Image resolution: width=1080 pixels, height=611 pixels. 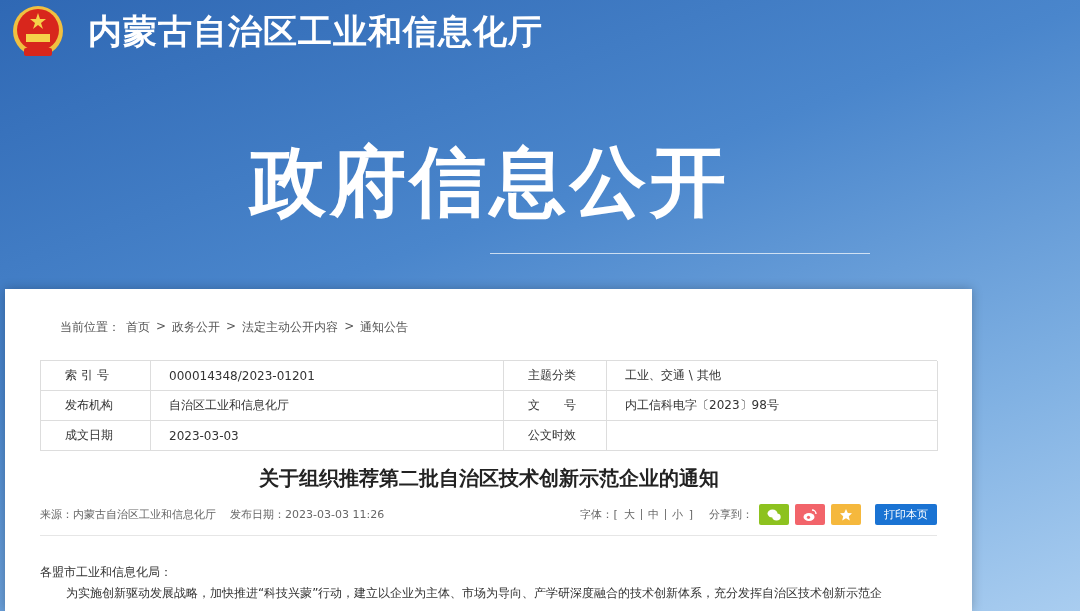 What do you see at coordinates (138, 327) in the screenshot?
I see `breadcrumb-link: 首页` at bounding box center [138, 327].